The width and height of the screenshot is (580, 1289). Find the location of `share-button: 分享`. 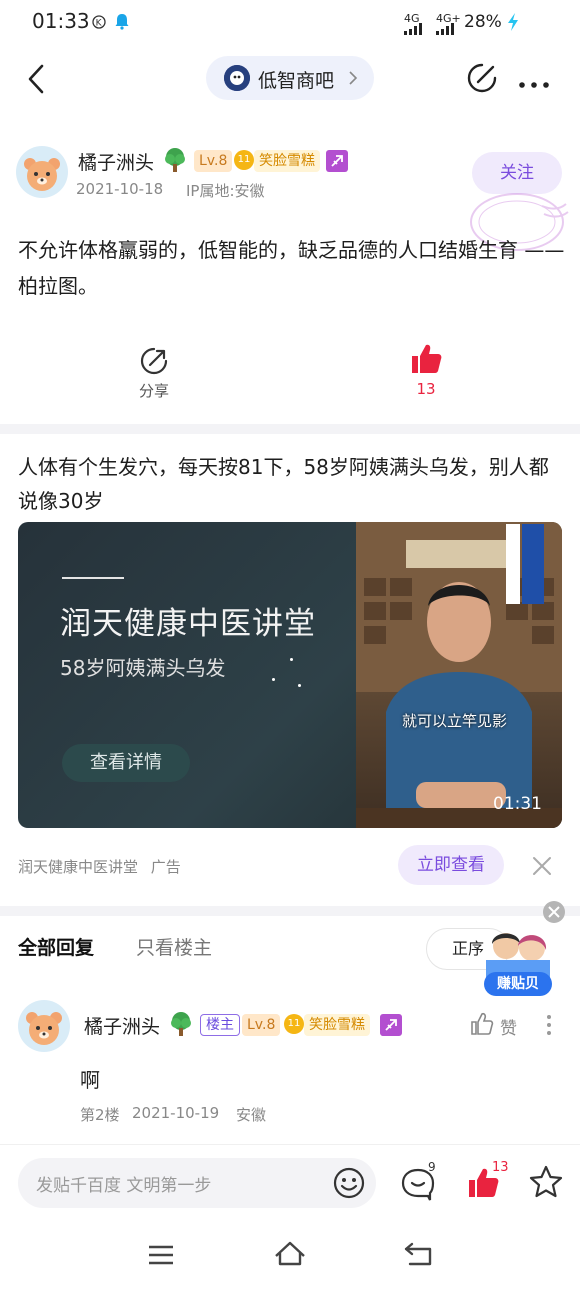

share-button: 分享 is located at coordinates (154, 373).